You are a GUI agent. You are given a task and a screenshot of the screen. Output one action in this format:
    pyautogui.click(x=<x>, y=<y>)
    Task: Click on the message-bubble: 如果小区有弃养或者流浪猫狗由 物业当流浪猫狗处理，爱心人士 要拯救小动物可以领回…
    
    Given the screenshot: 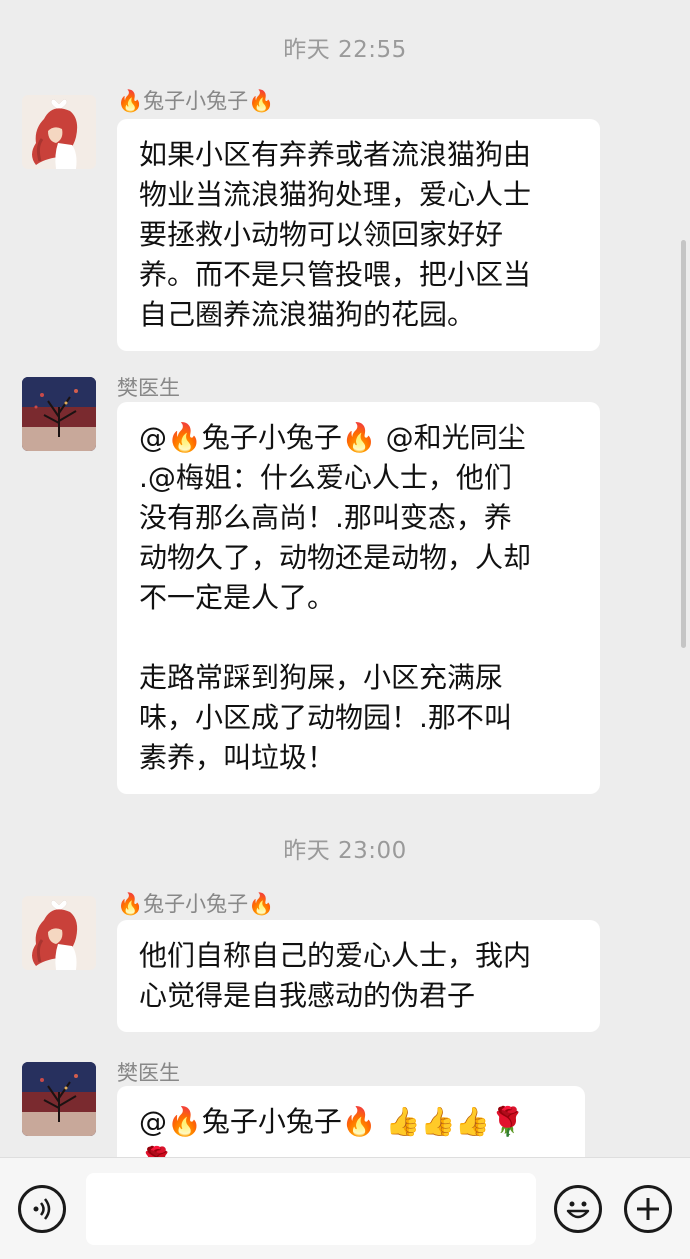 What is the action you would take?
    pyautogui.click(x=358, y=235)
    